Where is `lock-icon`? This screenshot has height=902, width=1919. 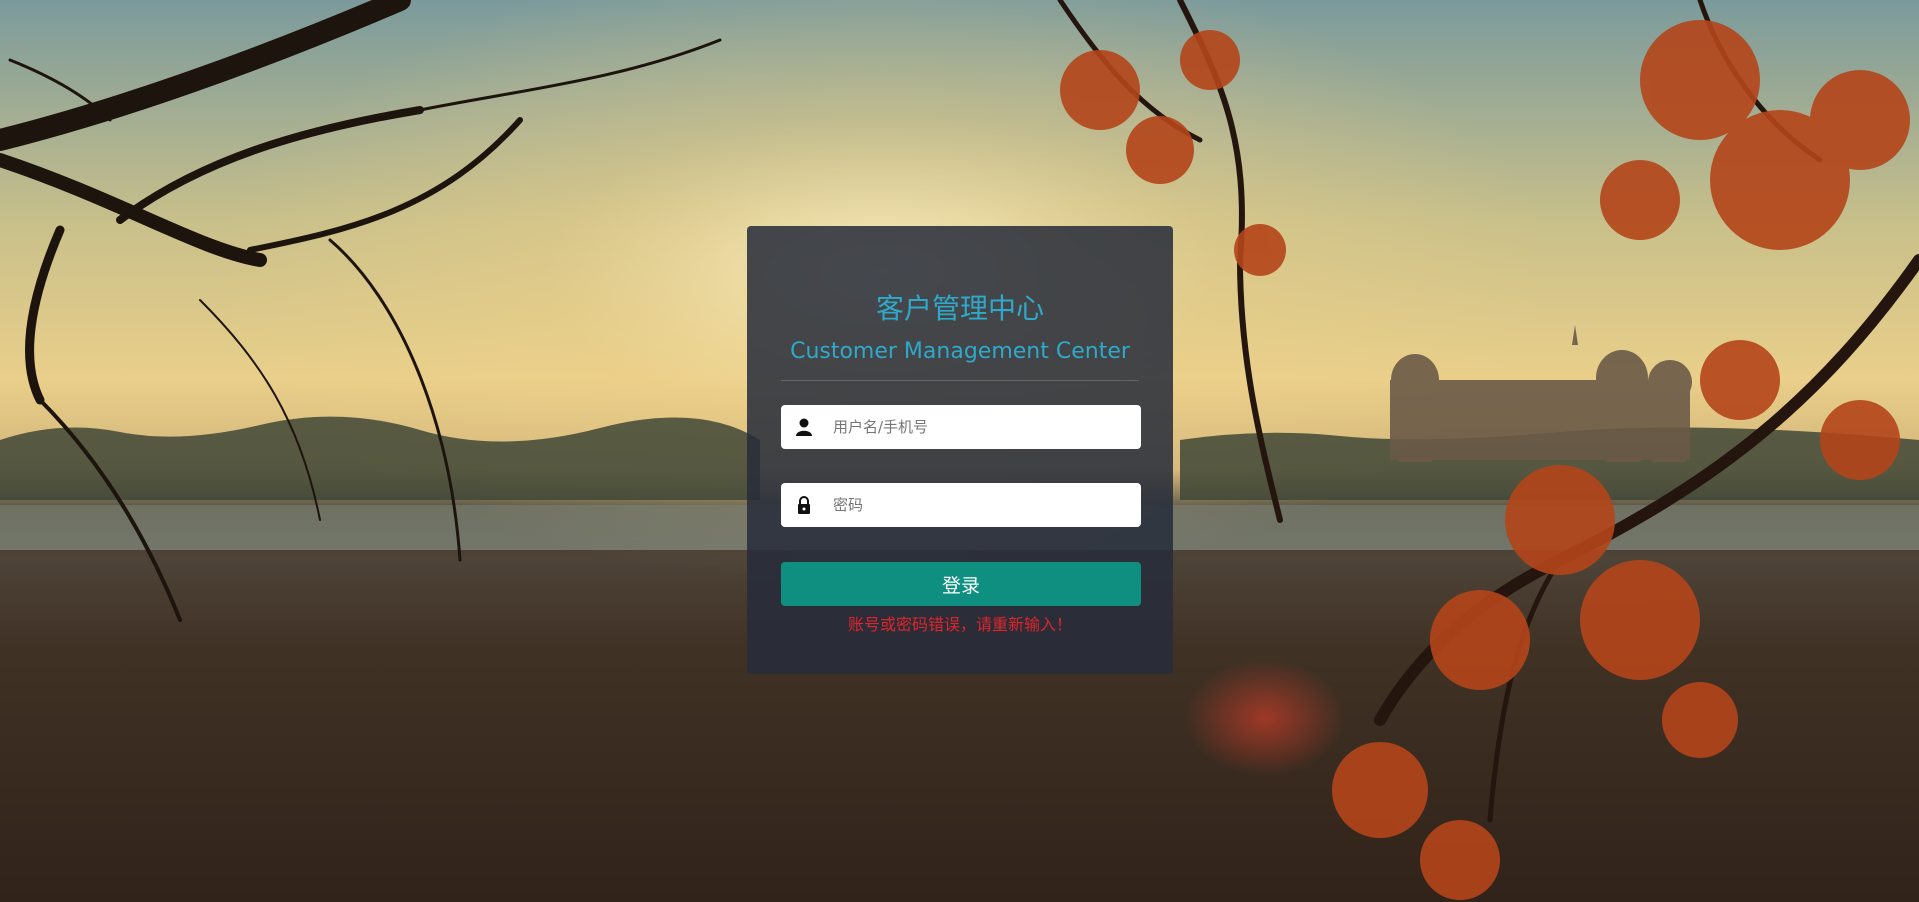
lock-icon is located at coordinates (804, 505).